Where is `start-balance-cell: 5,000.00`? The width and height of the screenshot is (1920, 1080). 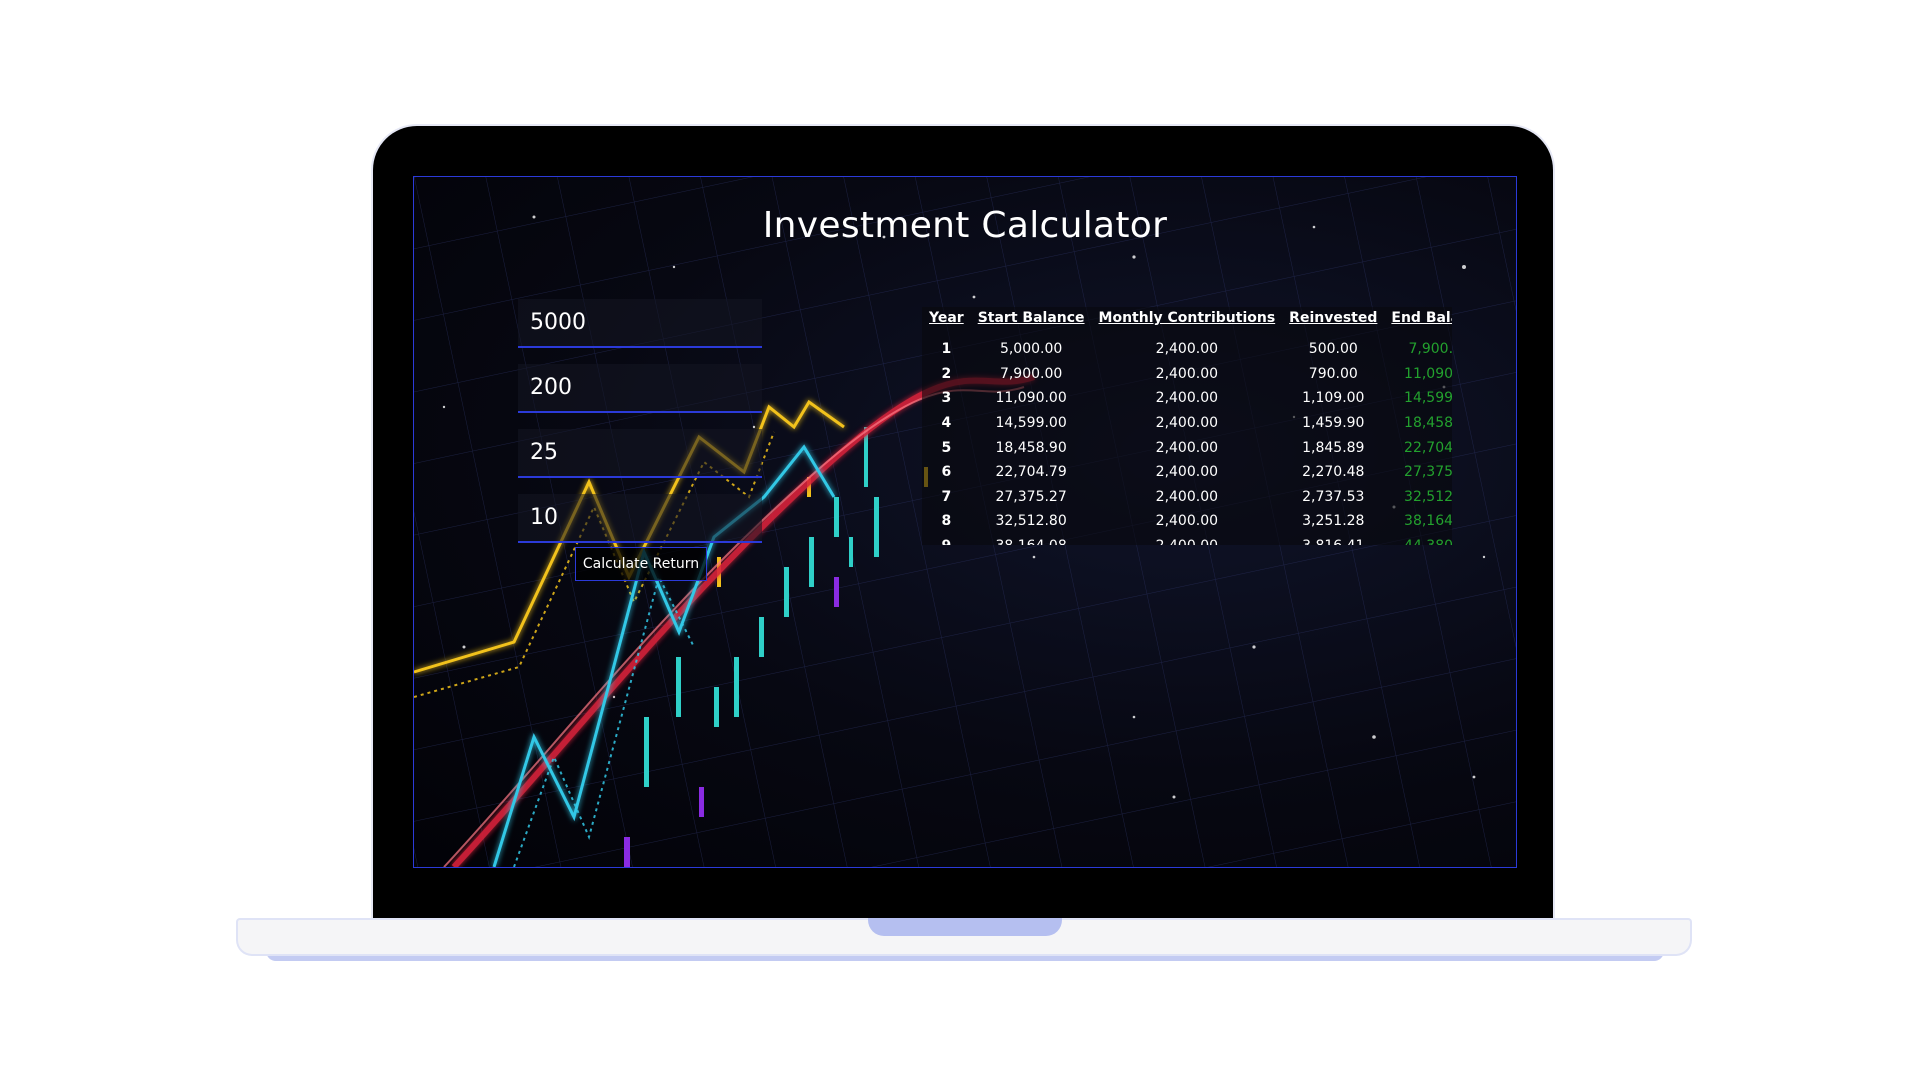
start-balance-cell: 5,000.00 is located at coordinates (1031, 349).